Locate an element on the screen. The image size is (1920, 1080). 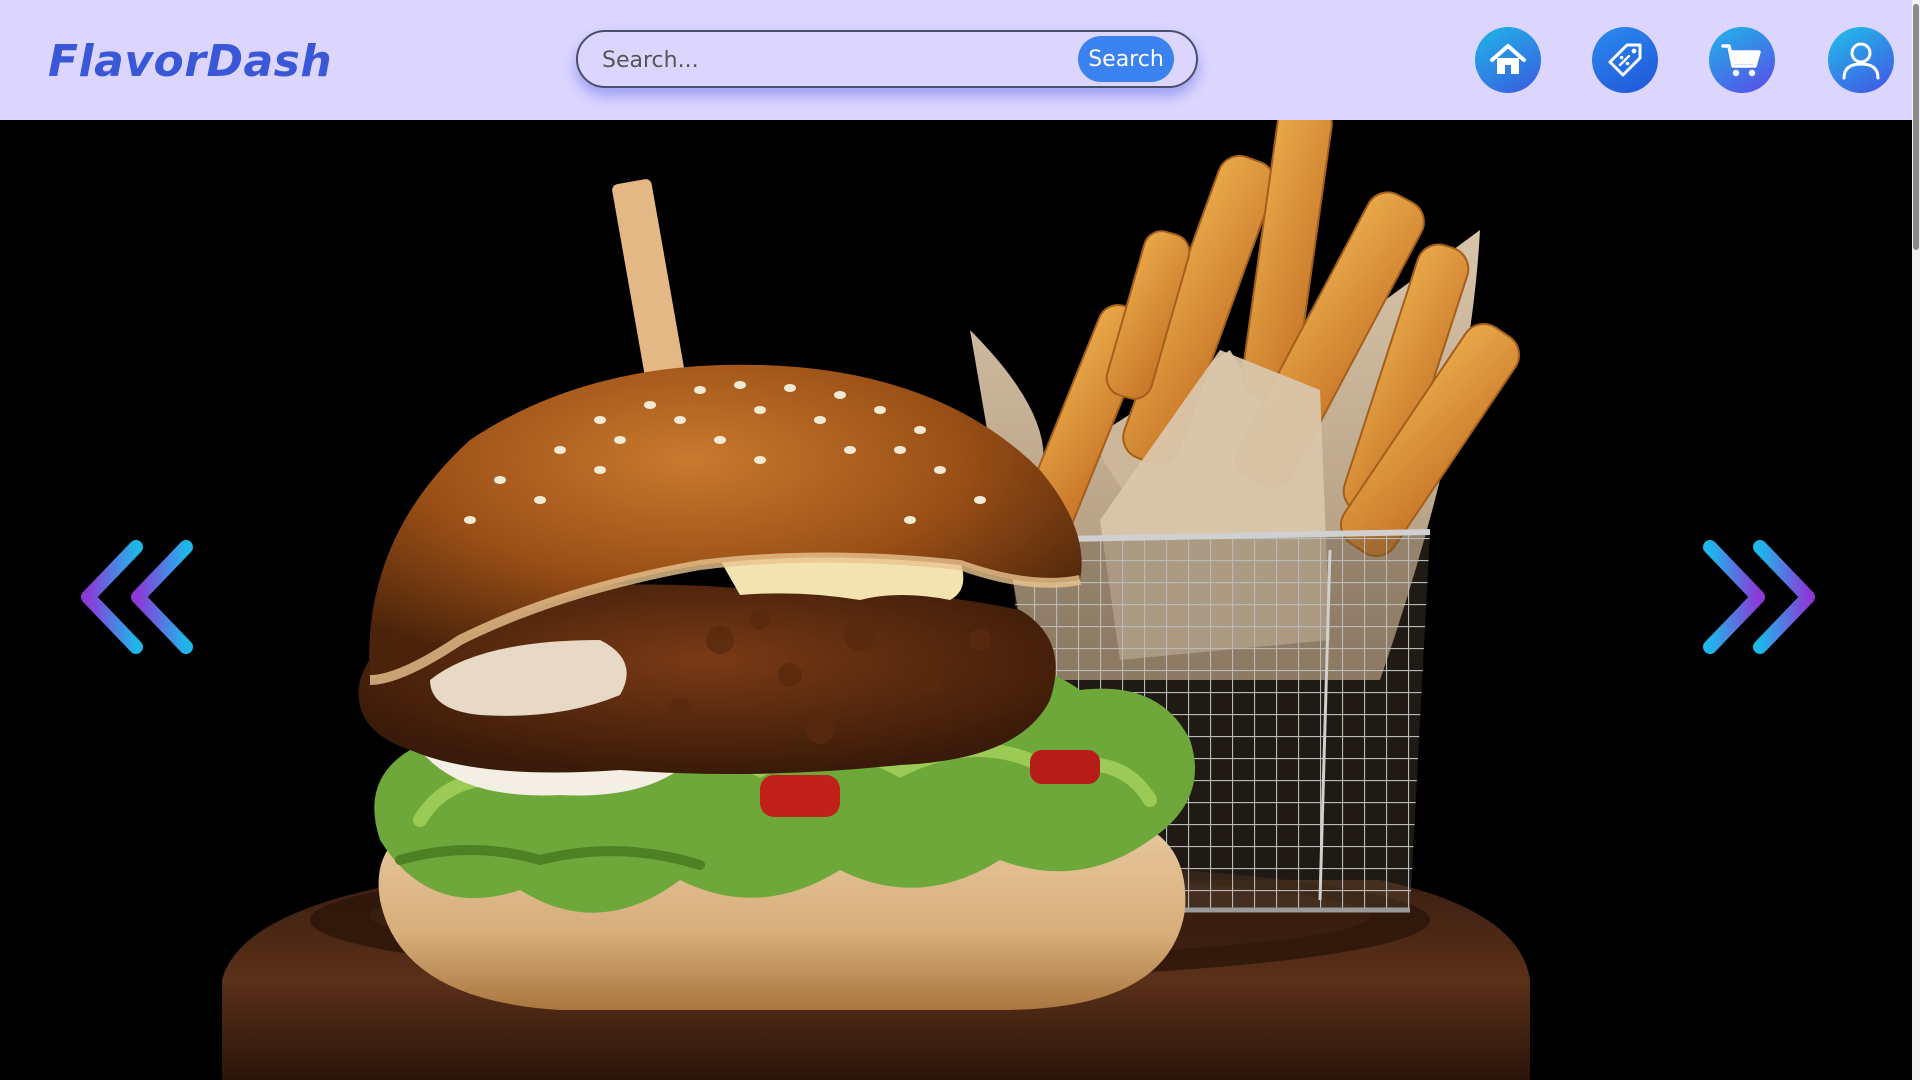
double-chevron-right-icon is located at coordinates (1759, 597).